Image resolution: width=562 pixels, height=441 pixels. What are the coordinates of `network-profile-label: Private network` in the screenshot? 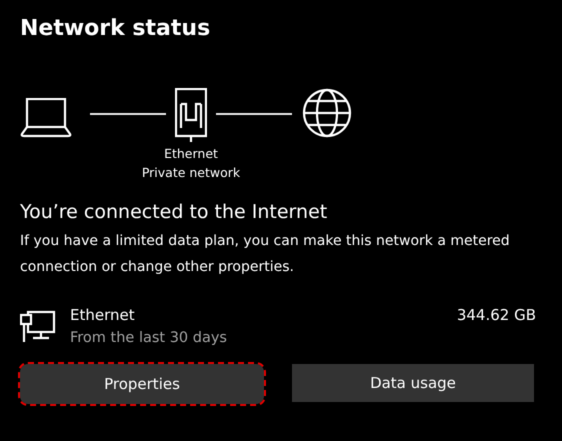 It's located at (191, 173).